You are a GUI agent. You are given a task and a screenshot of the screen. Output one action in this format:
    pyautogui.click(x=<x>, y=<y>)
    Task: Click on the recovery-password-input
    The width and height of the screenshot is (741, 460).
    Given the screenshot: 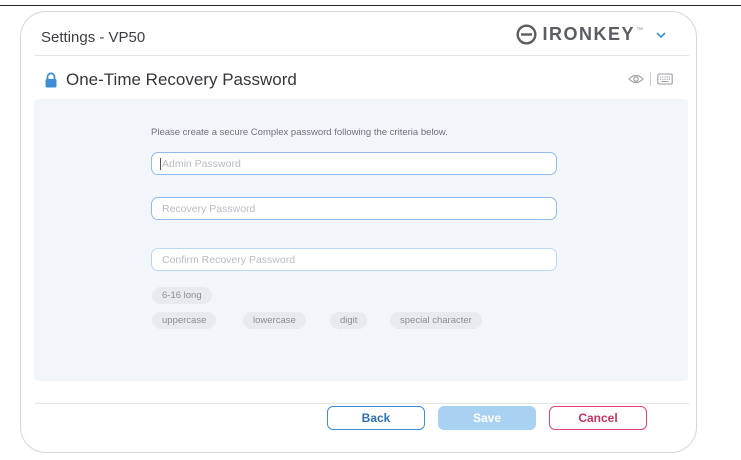 What is the action you would take?
    pyautogui.click(x=354, y=208)
    